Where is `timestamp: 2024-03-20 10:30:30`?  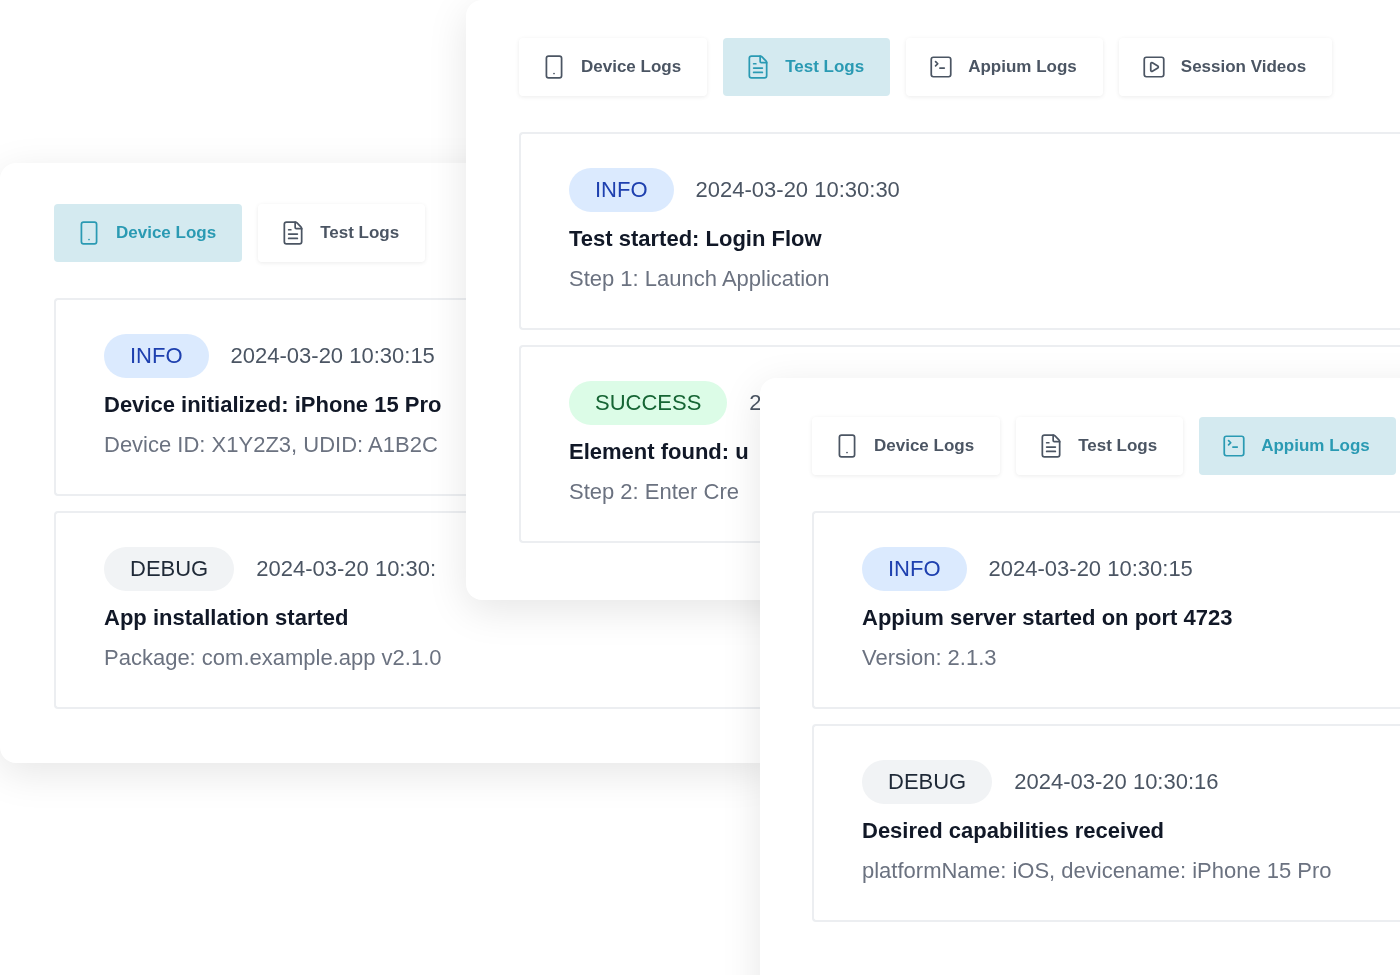
timestamp: 2024-03-20 10:30:30 is located at coordinates (797, 190).